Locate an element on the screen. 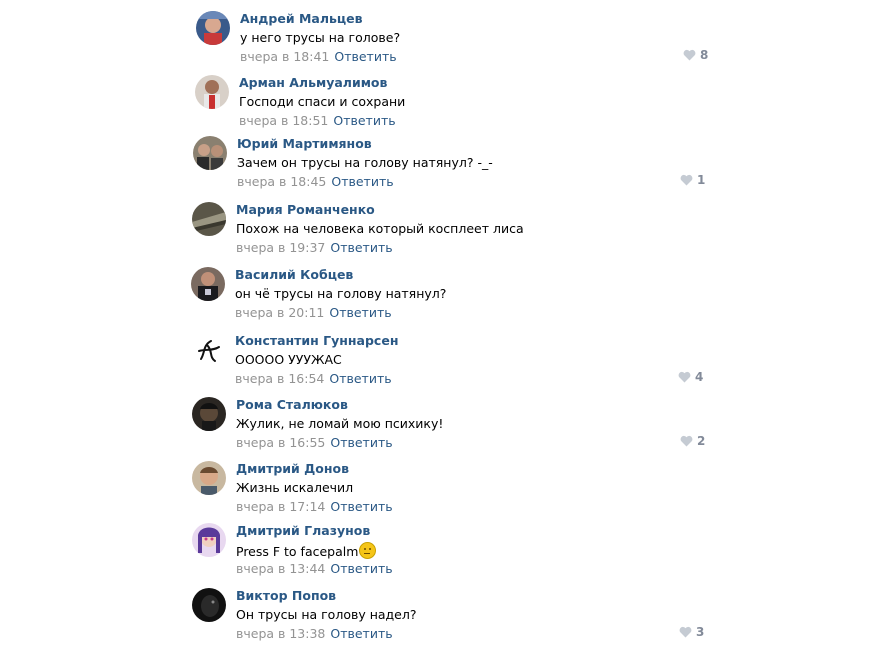 The width and height of the screenshot is (880, 648). comment-time: вчера в 16:54 is located at coordinates (279, 378).